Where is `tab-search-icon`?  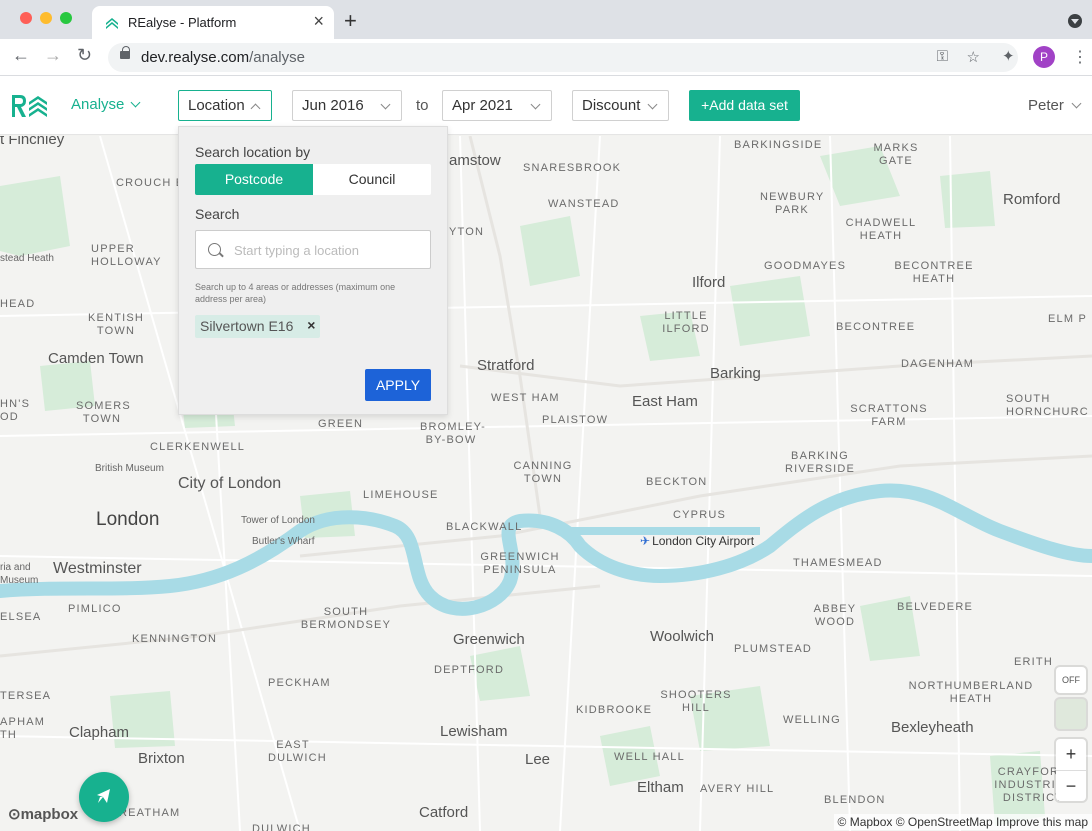 tab-search-icon is located at coordinates (1075, 21).